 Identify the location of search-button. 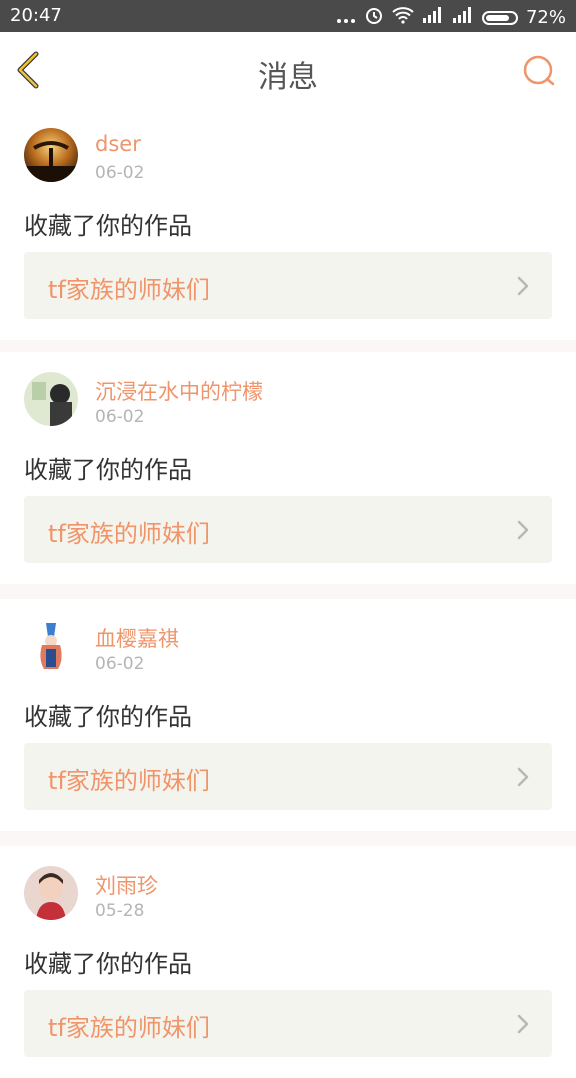
(539, 71).